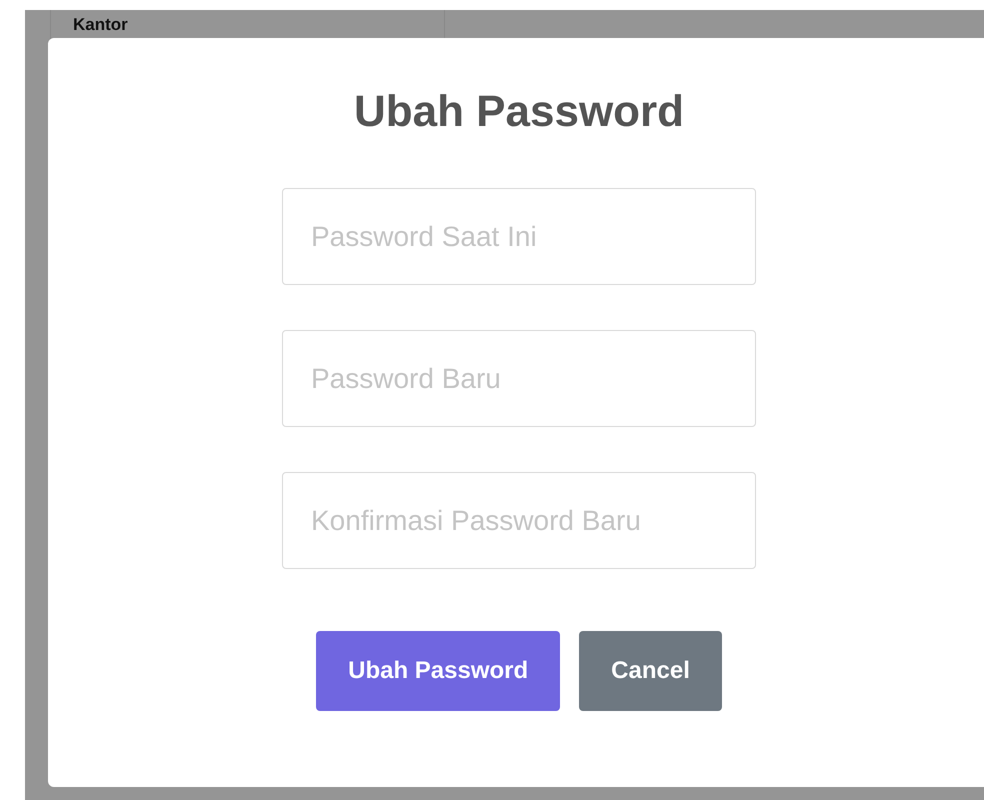  I want to click on confirm-button: Ubah Password, so click(438, 671).